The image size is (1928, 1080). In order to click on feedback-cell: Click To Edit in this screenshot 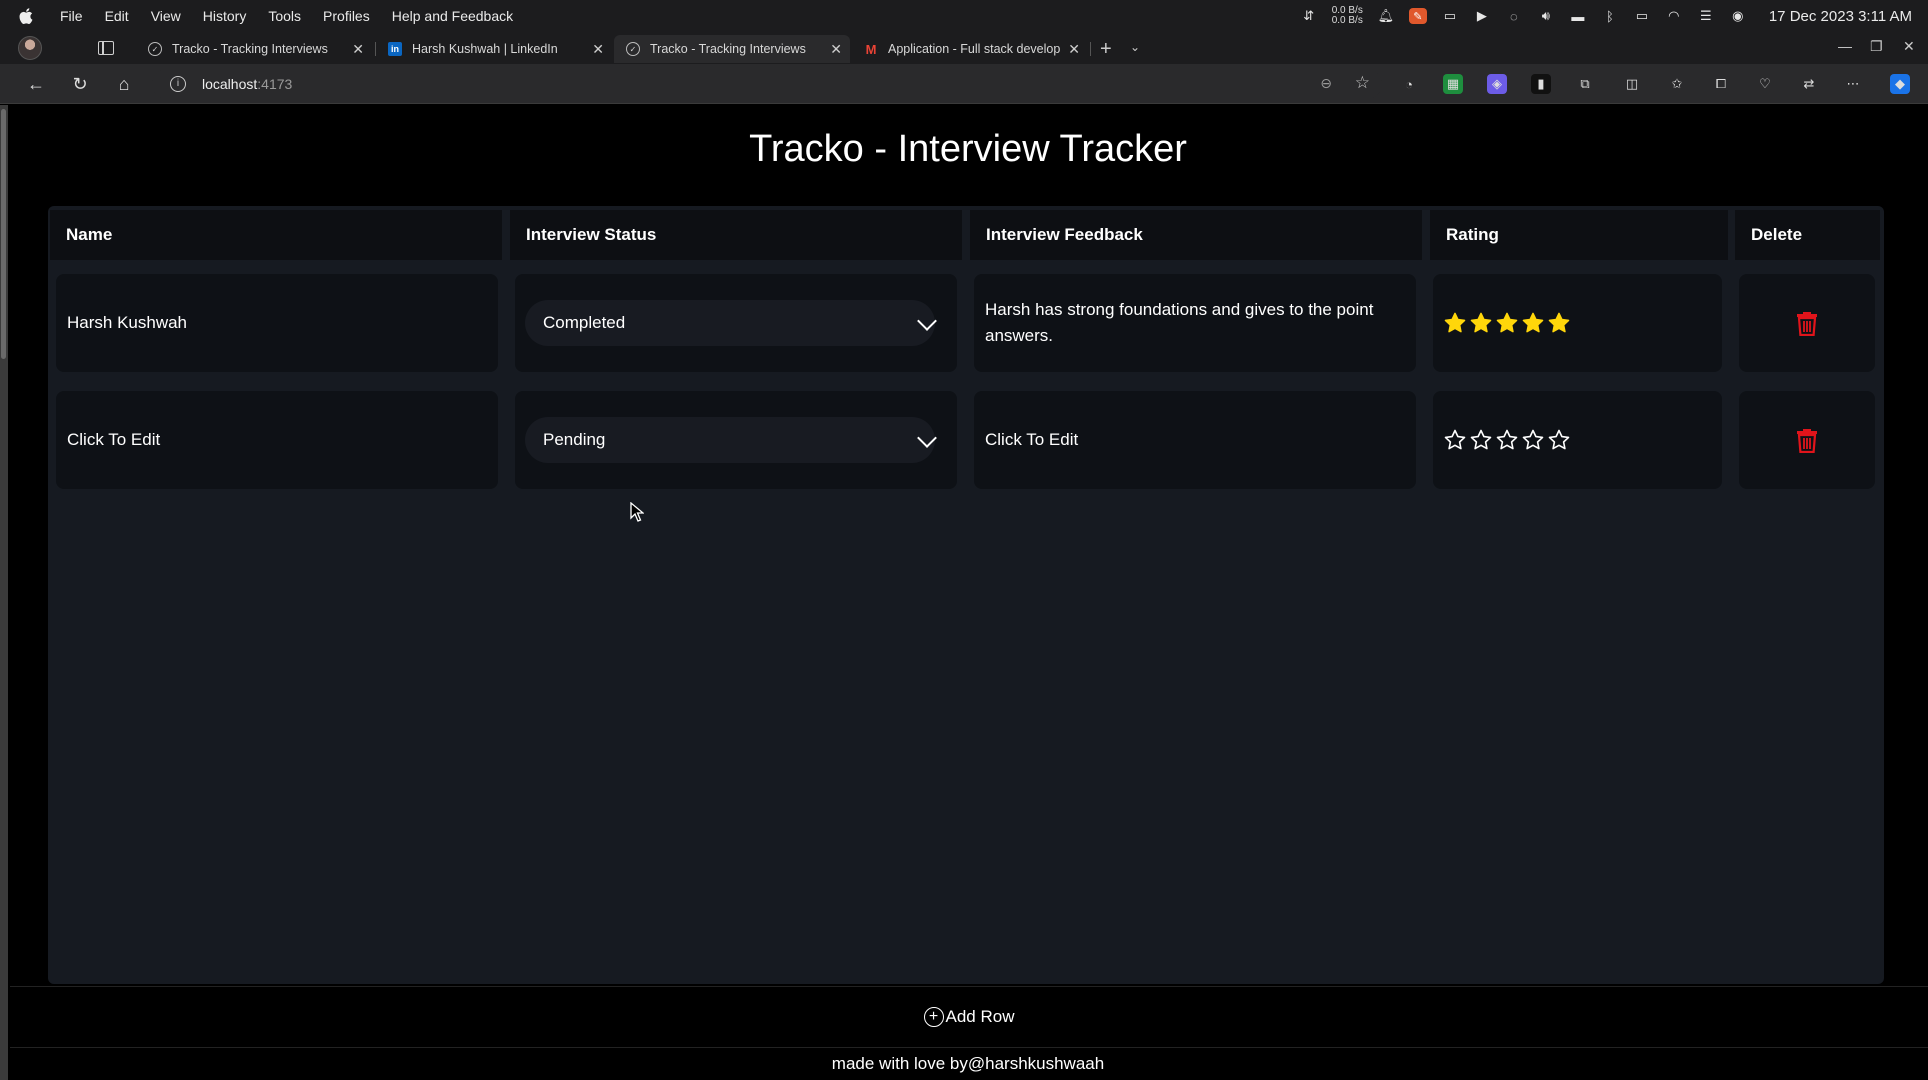, I will do `click(1195, 440)`.